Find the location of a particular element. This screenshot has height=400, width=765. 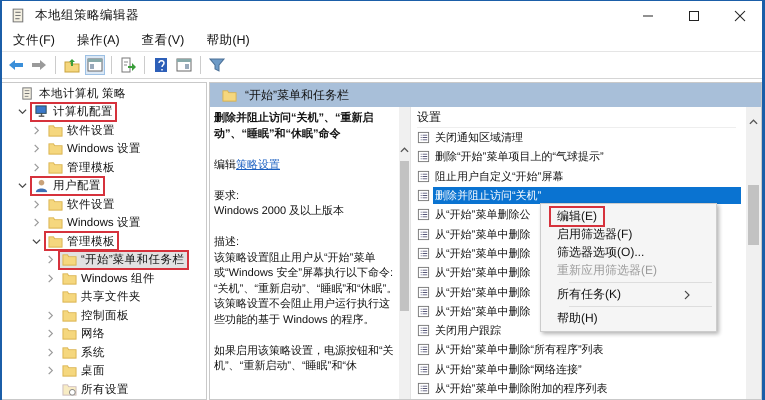

menu-item: 所有任务(K) is located at coordinates (623, 294).